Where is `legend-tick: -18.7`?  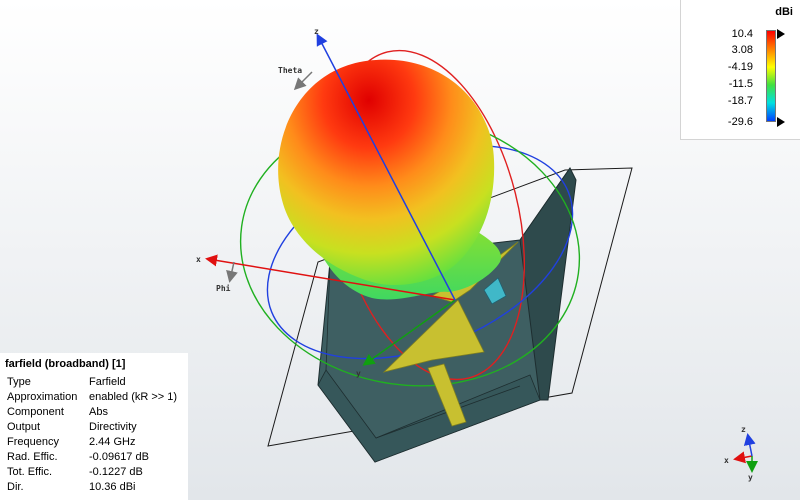
legend-tick: -18.7 is located at coordinates (740, 101).